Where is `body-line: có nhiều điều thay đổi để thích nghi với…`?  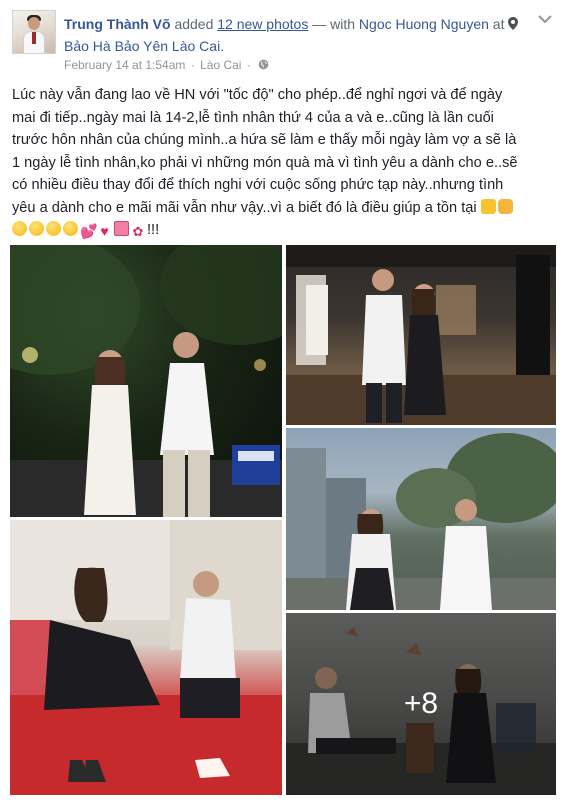
body-line: có nhiều điều thay đổi để thích nghi với… is located at coordinates (258, 185).